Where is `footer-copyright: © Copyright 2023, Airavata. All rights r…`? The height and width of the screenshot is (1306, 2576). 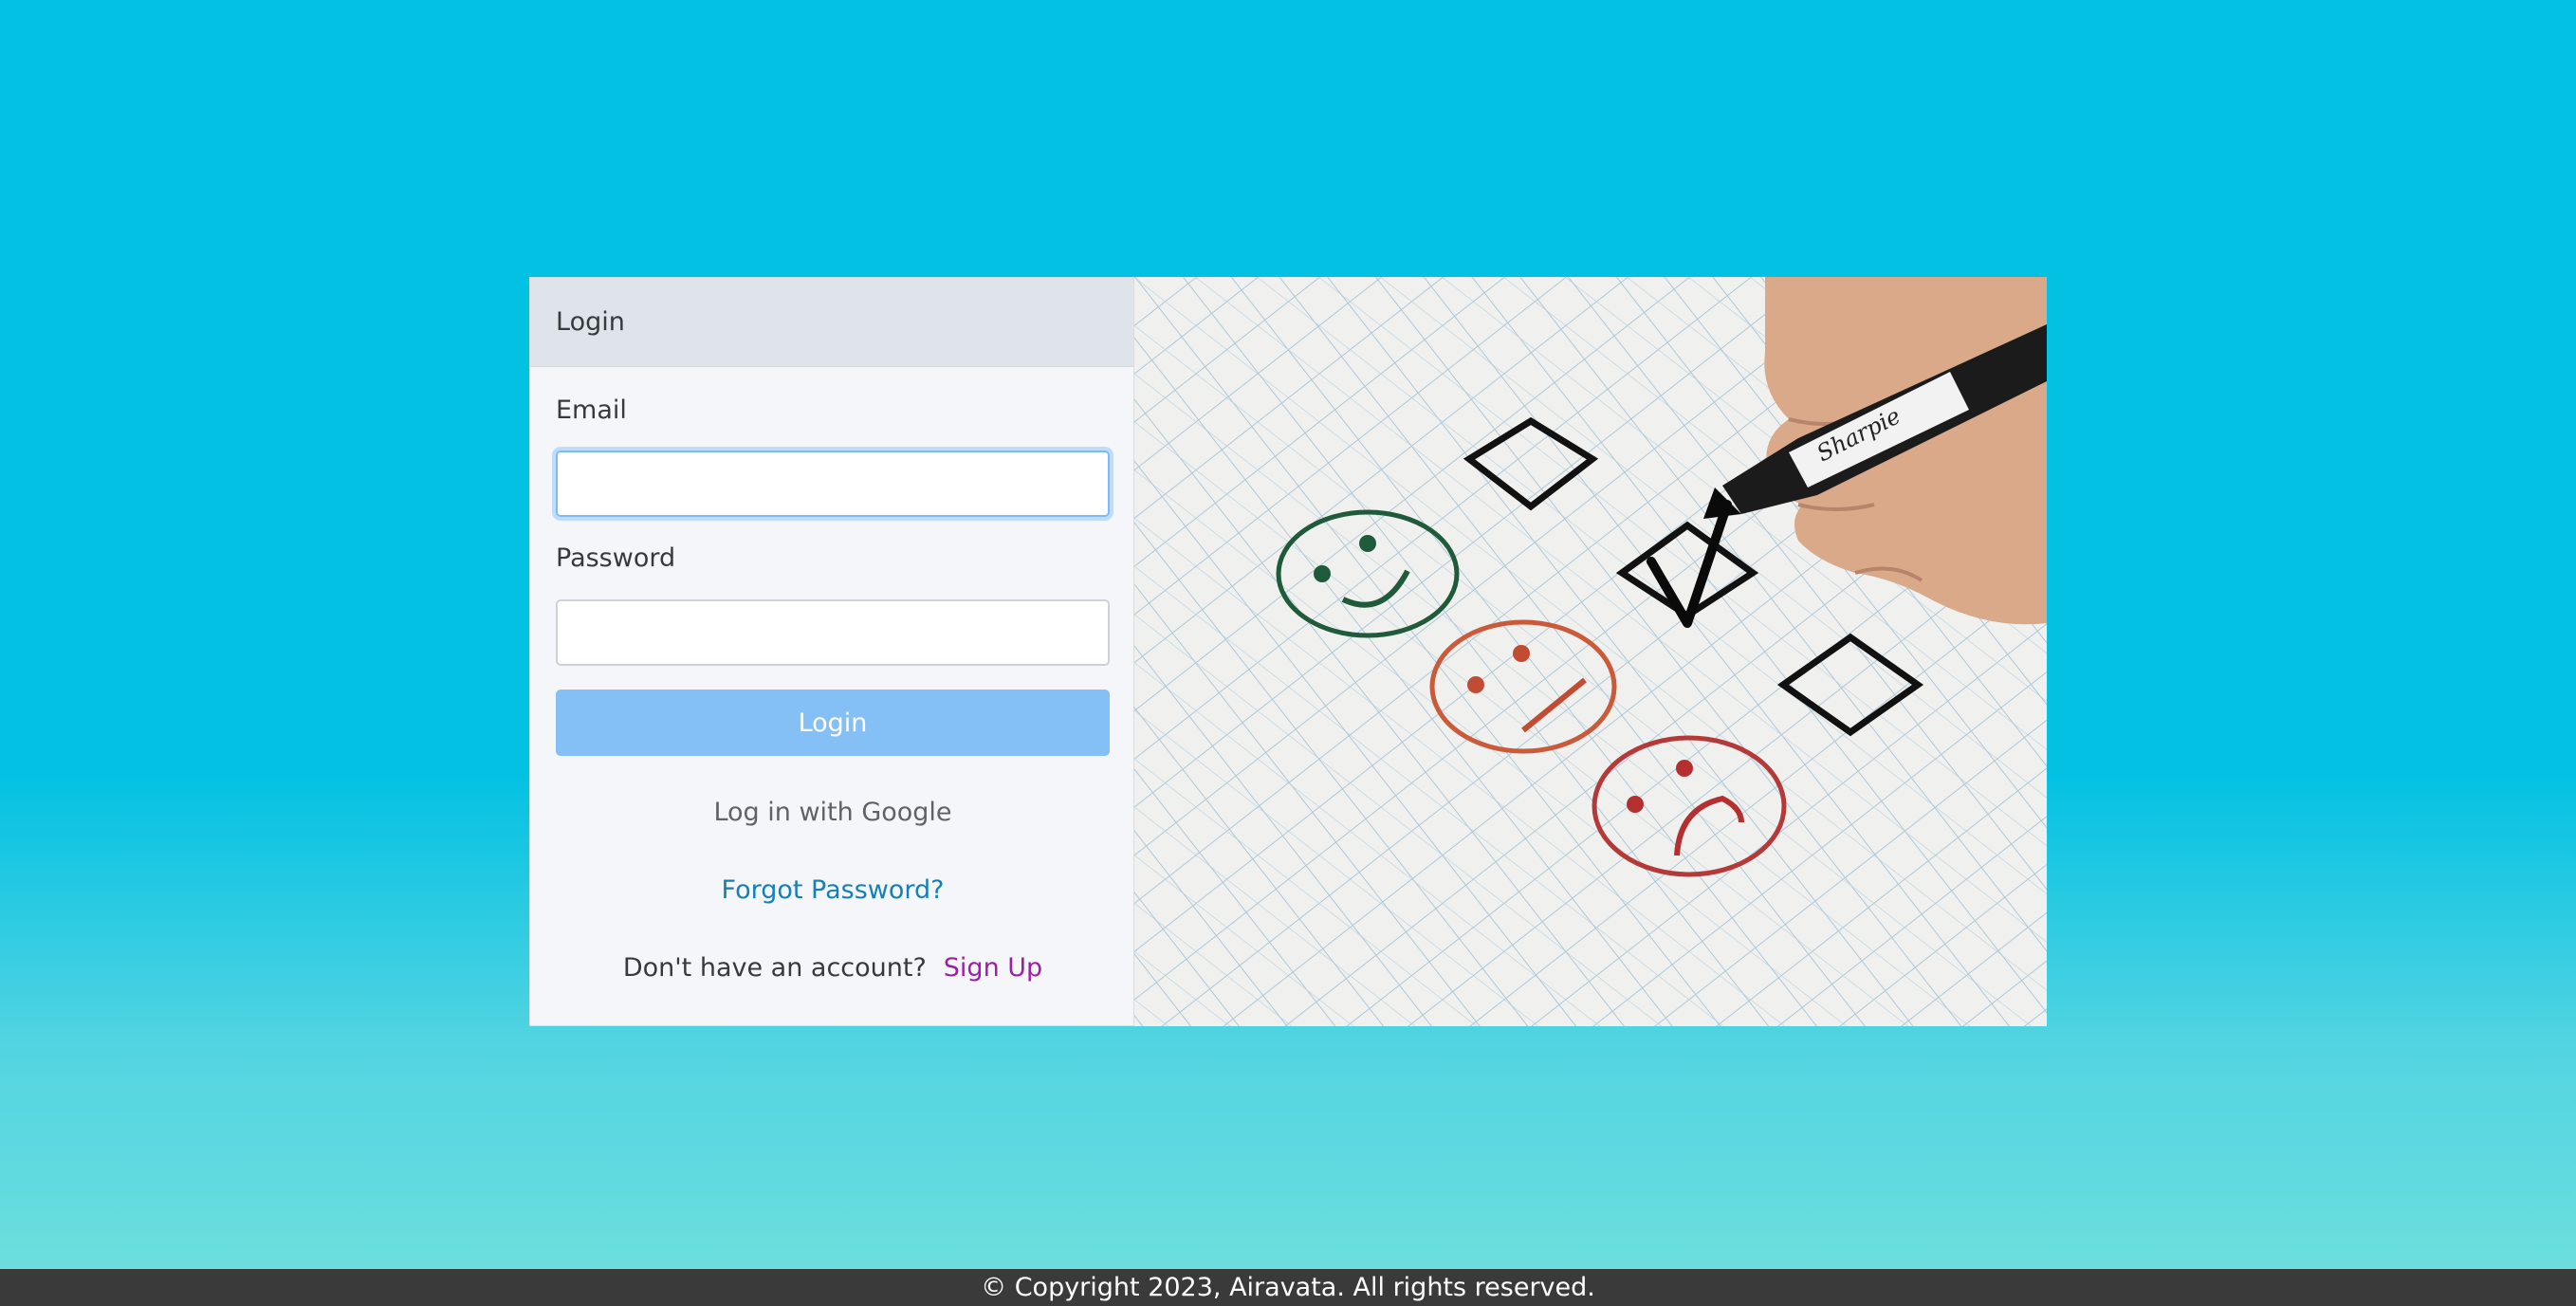 footer-copyright: © Copyright 2023, Airavata. All rights r… is located at coordinates (1288, 1287).